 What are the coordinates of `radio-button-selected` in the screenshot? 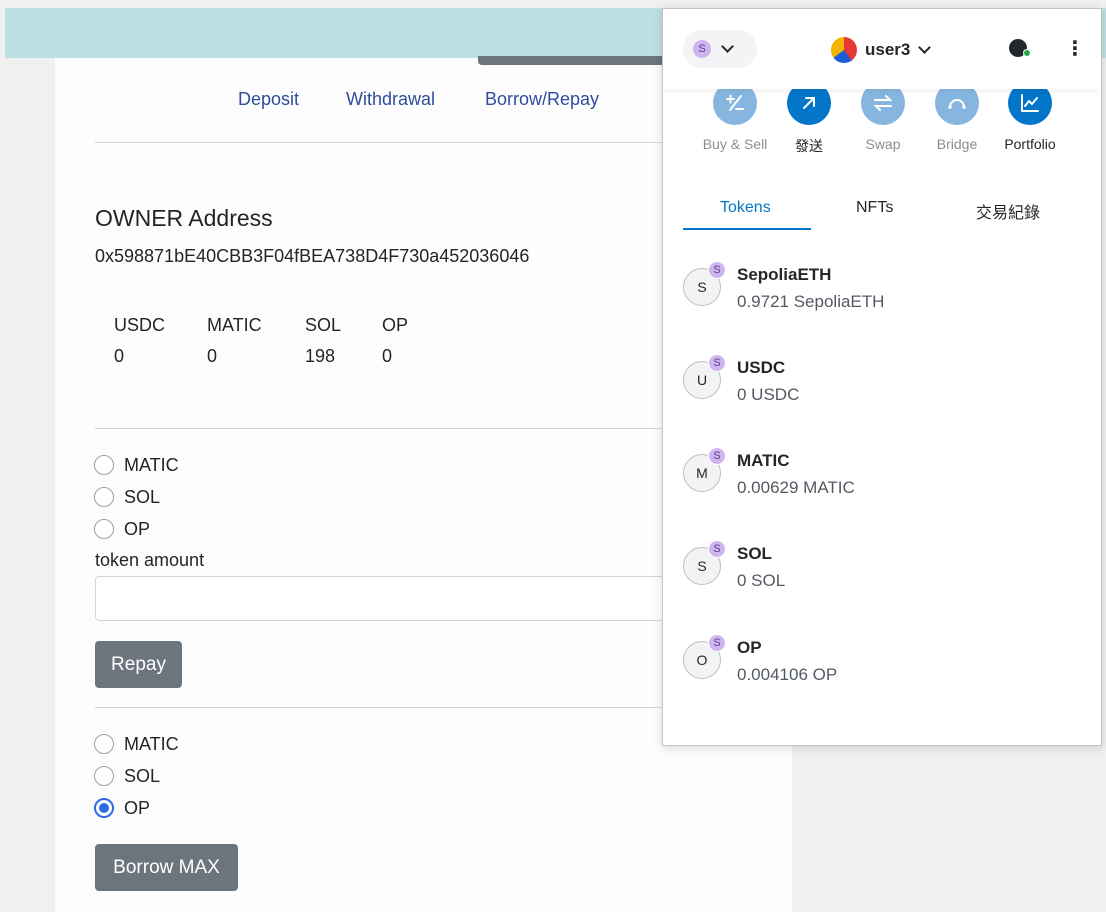 It's located at (104, 808).